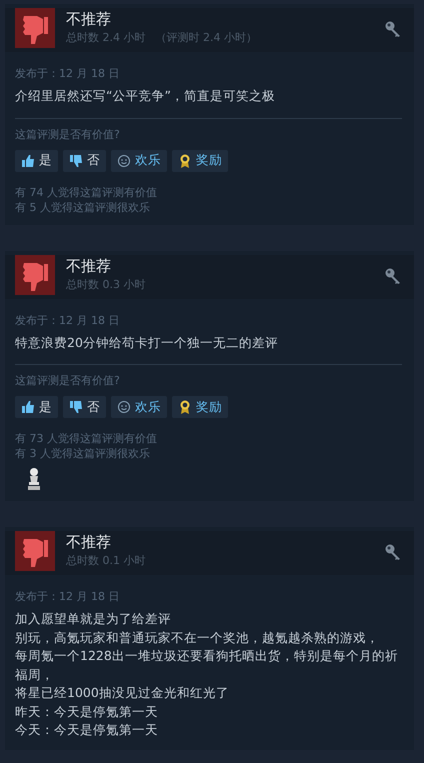 The height and width of the screenshot is (763, 424). What do you see at coordinates (86, 438) in the screenshot?
I see `vote-count-text: 有 73 人觉得这篇评测有价值` at bounding box center [86, 438].